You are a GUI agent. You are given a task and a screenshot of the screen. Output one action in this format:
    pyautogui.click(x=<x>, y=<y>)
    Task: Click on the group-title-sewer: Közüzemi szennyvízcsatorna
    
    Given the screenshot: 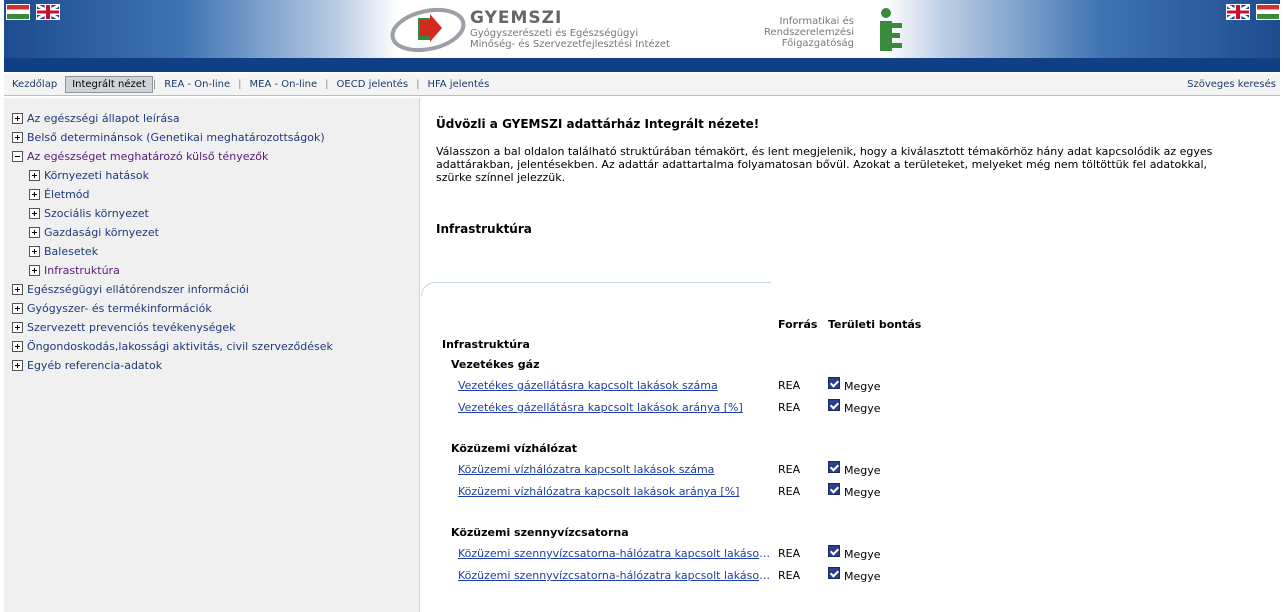 What is the action you would take?
    pyautogui.click(x=540, y=532)
    